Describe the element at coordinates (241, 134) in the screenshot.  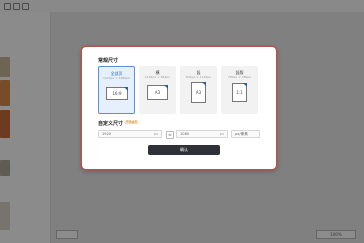
I see `unit-select-value: px/像素` at that location.